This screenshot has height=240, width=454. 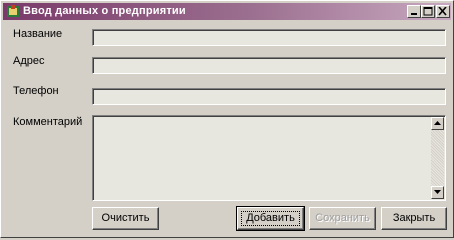 I want to click on comment-label: Комментарий, so click(x=48, y=122).